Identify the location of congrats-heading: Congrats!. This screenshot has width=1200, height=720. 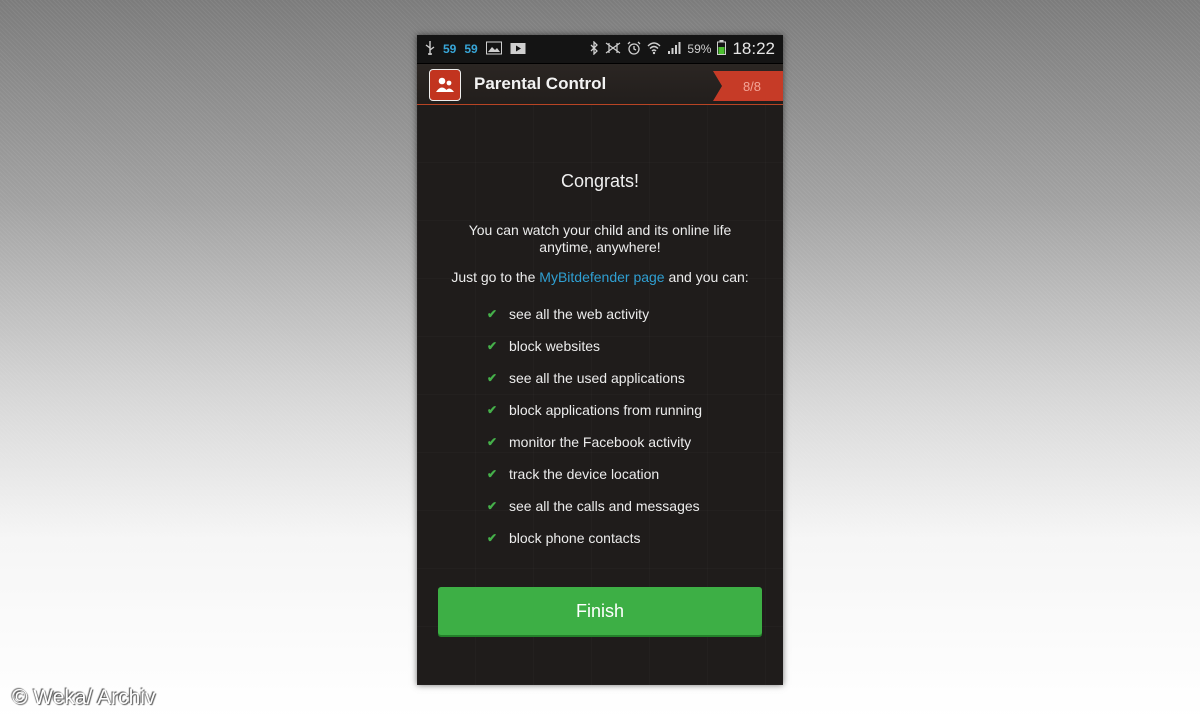
(600, 181).